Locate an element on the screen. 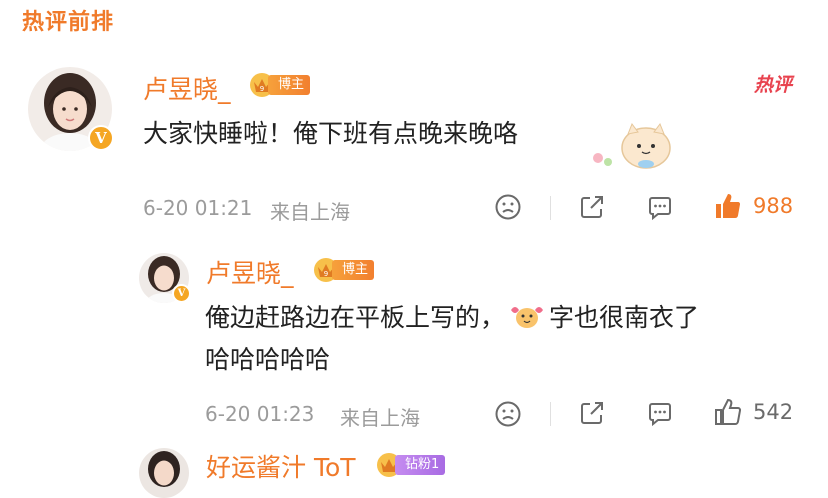  section-title: 热评前排 is located at coordinates (68, 22).